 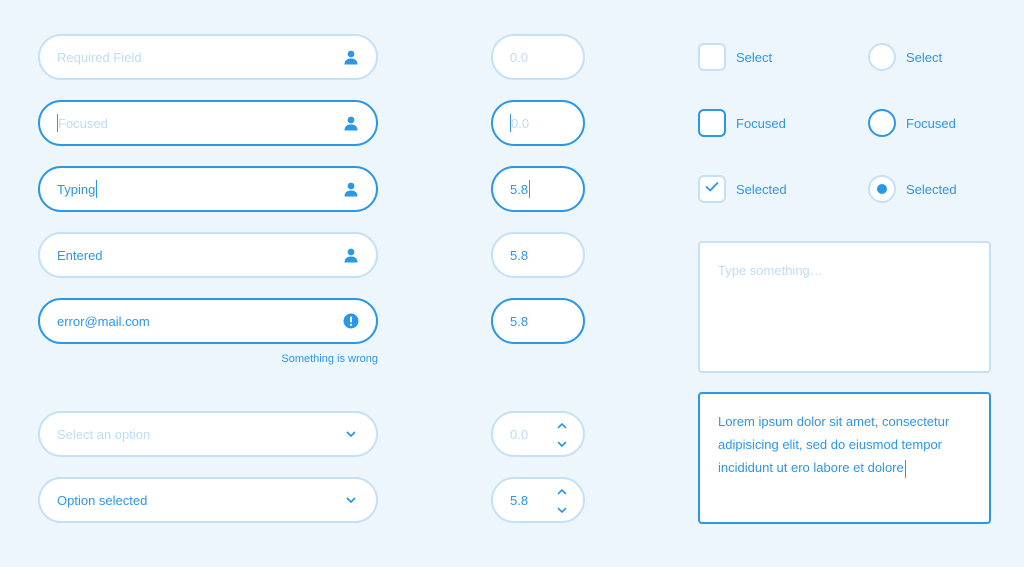 What do you see at coordinates (538, 500) in the screenshot?
I see `stepper-filled: 5.8` at bounding box center [538, 500].